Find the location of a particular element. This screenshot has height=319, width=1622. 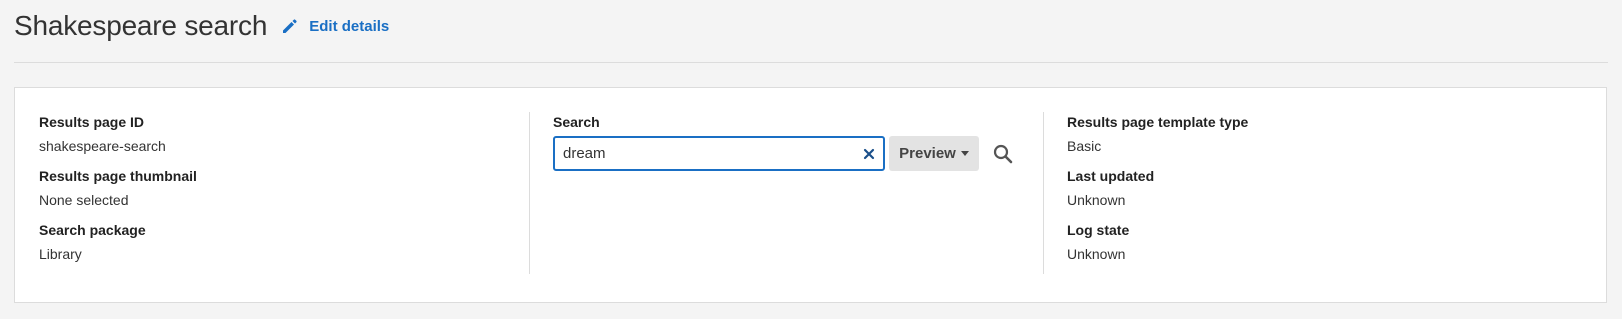

search-column: Search Preview is located at coordinates (793, 141).